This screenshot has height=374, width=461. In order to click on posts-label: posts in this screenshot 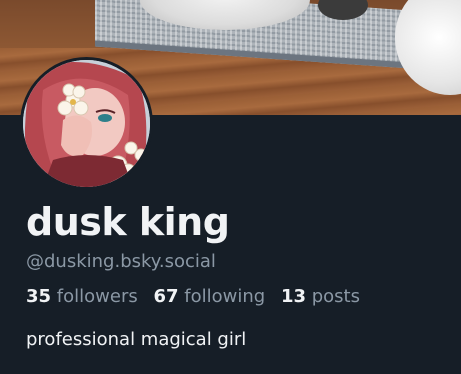, I will do `click(335, 296)`.